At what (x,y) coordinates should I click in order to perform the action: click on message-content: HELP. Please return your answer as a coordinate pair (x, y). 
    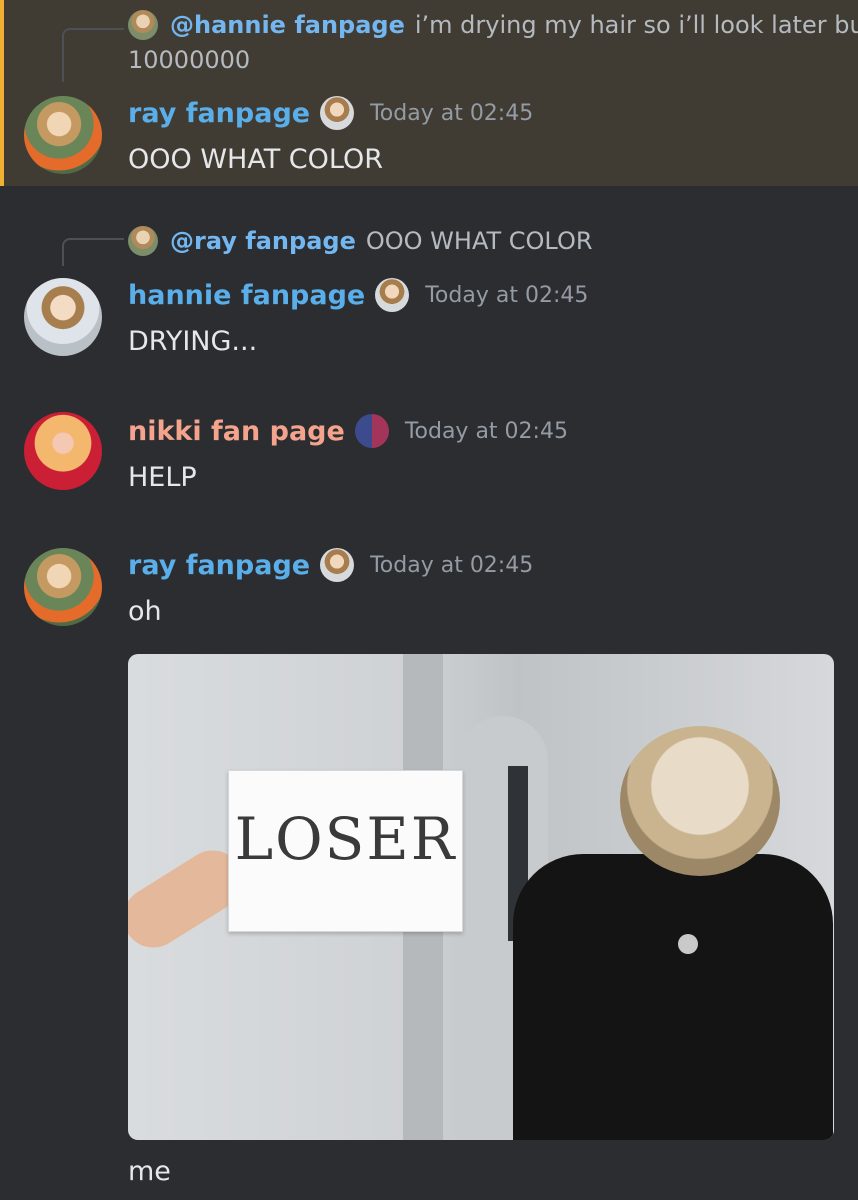
    Looking at the image, I should click on (162, 477).